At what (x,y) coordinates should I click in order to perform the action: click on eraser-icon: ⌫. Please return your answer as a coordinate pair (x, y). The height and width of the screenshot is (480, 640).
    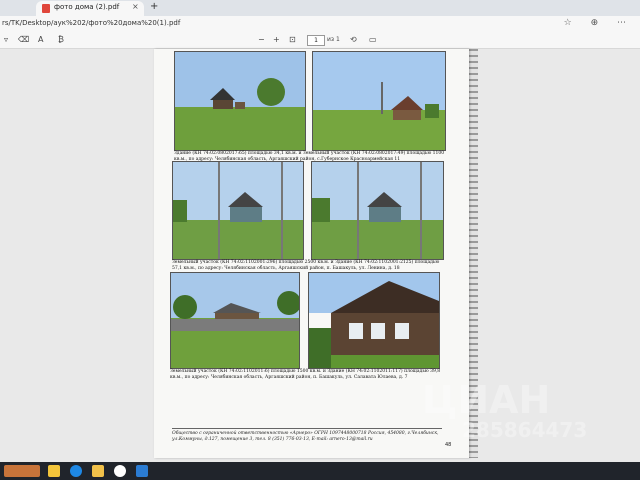
    Looking at the image, I should click on (23, 39).